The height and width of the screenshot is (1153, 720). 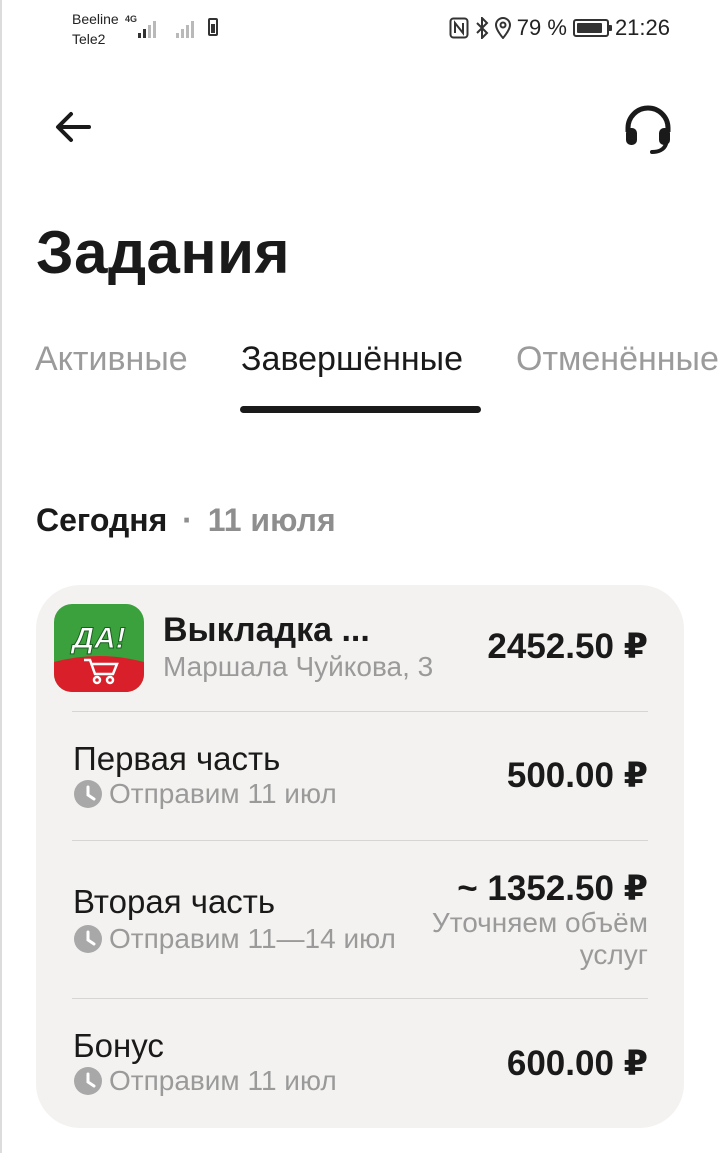 I want to click on support-button, so click(x=648, y=128).